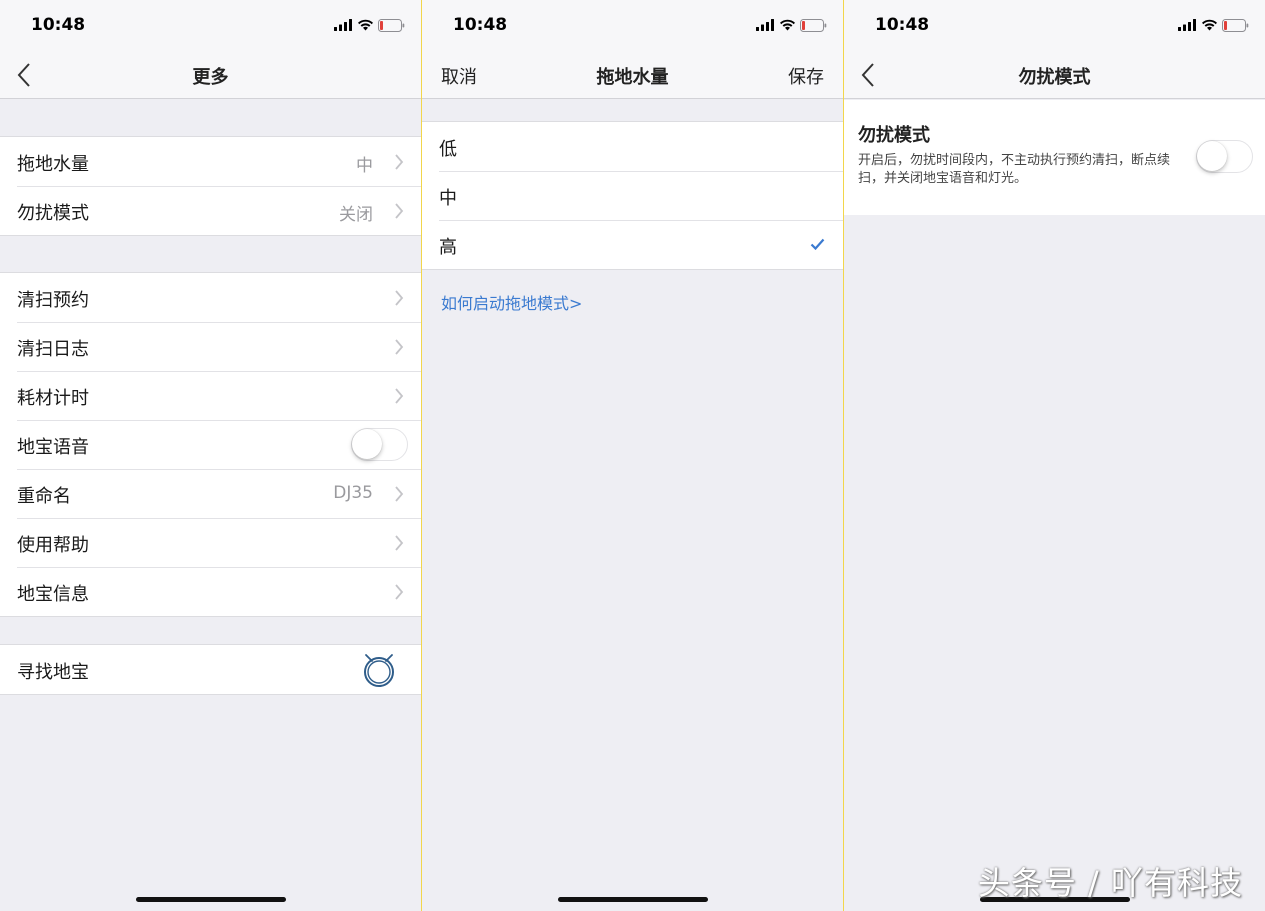  I want to click on row-voice: 地宝语音, so click(210, 444).